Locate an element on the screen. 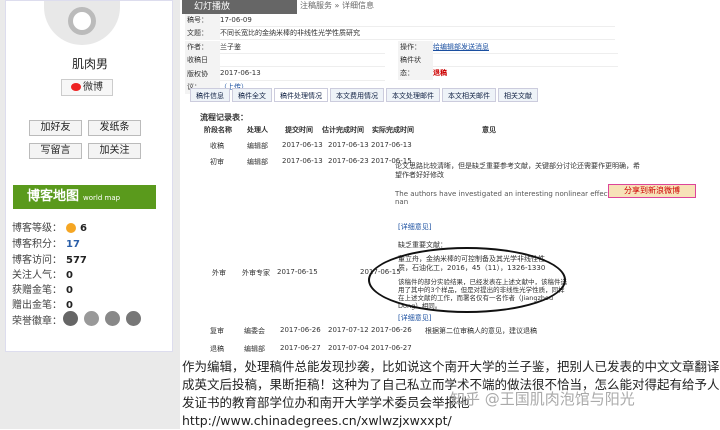 The image size is (720, 430). send-note-button: 发纸条 is located at coordinates (114, 128).